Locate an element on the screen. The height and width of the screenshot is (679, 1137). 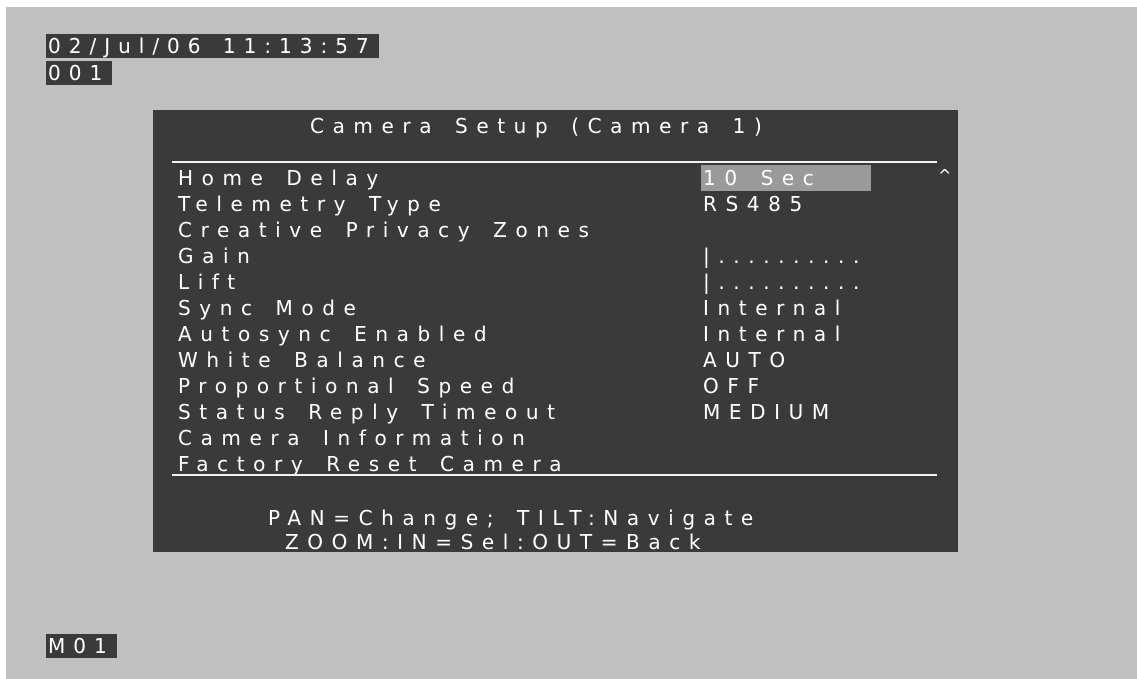
help-text-zoom: ZOOM:IN=Sel:OUT=Back is located at coordinates (497, 542).